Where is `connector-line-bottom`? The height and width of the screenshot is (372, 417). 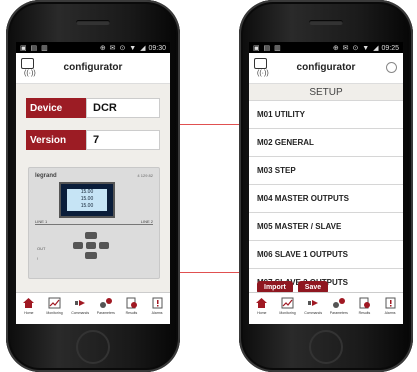
connector-line-bottom is located at coordinates (210, 272).